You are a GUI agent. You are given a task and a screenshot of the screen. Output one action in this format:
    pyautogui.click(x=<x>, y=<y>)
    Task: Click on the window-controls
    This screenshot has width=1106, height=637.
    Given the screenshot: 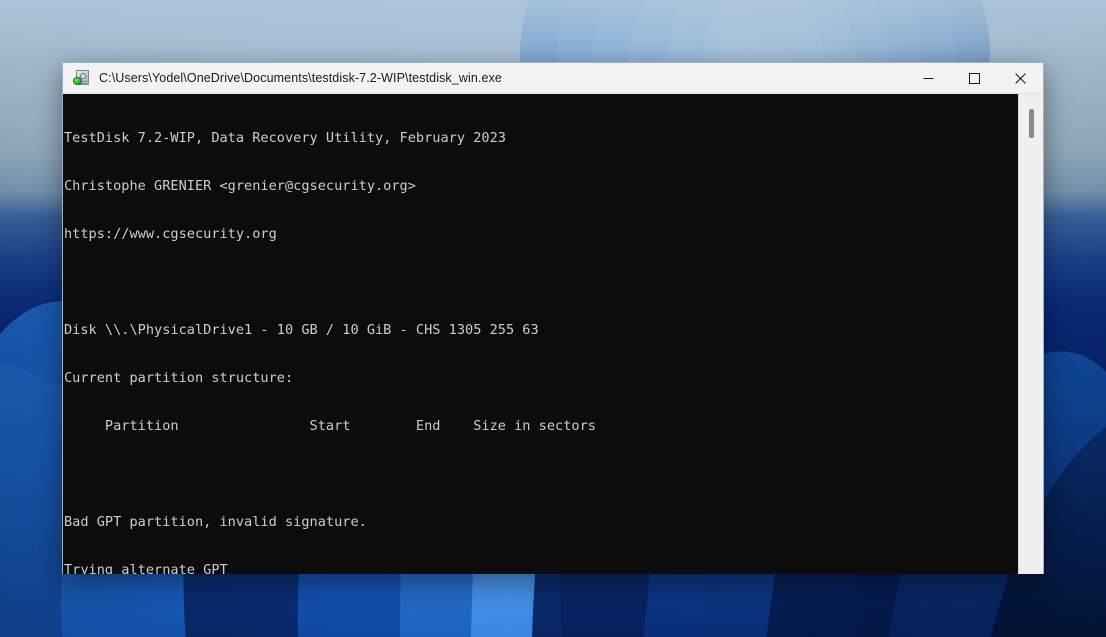 What is the action you would take?
    pyautogui.click(x=974, y=78)
    